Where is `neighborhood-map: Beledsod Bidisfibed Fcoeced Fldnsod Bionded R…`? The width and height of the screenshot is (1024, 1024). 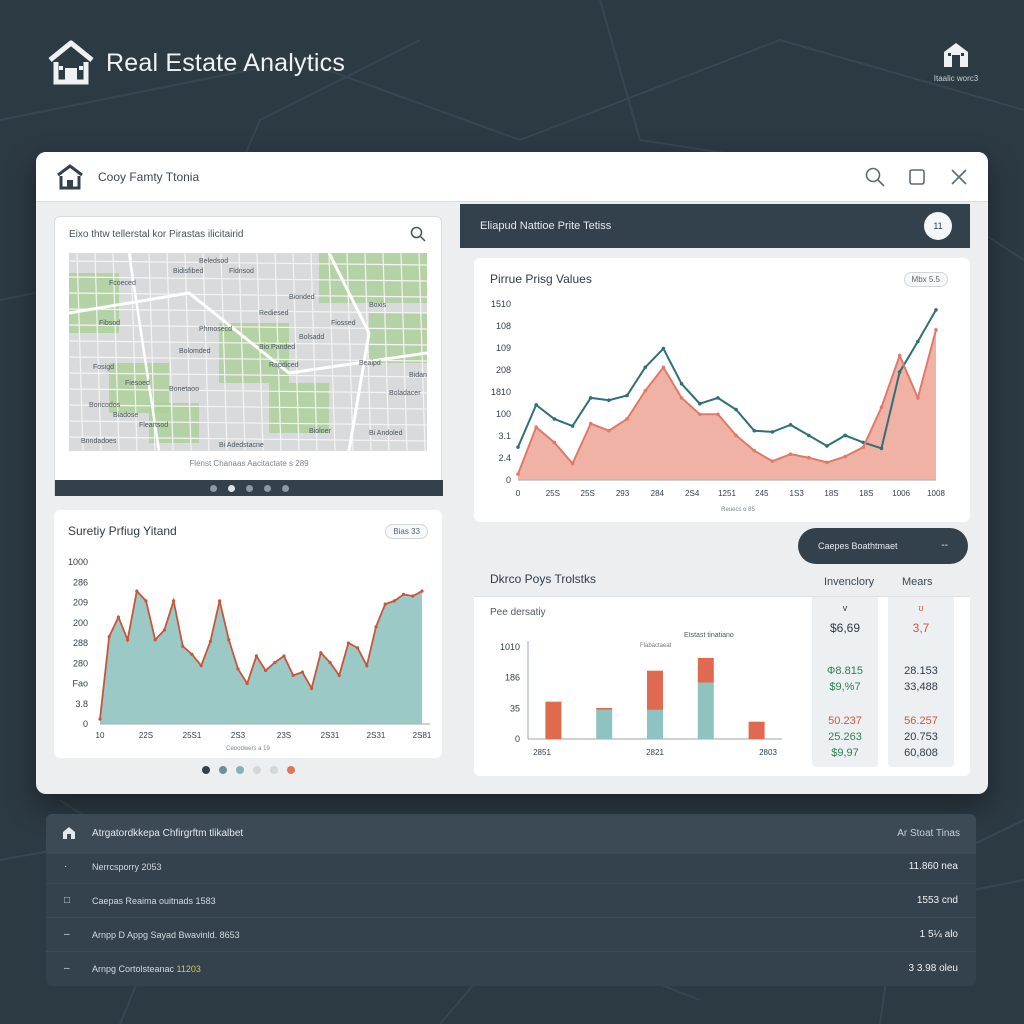 neighborhood-map: Beledsod Bidisfibed Fcoeced Fldnsod Bionded R… is located at coordinates (248, 352).